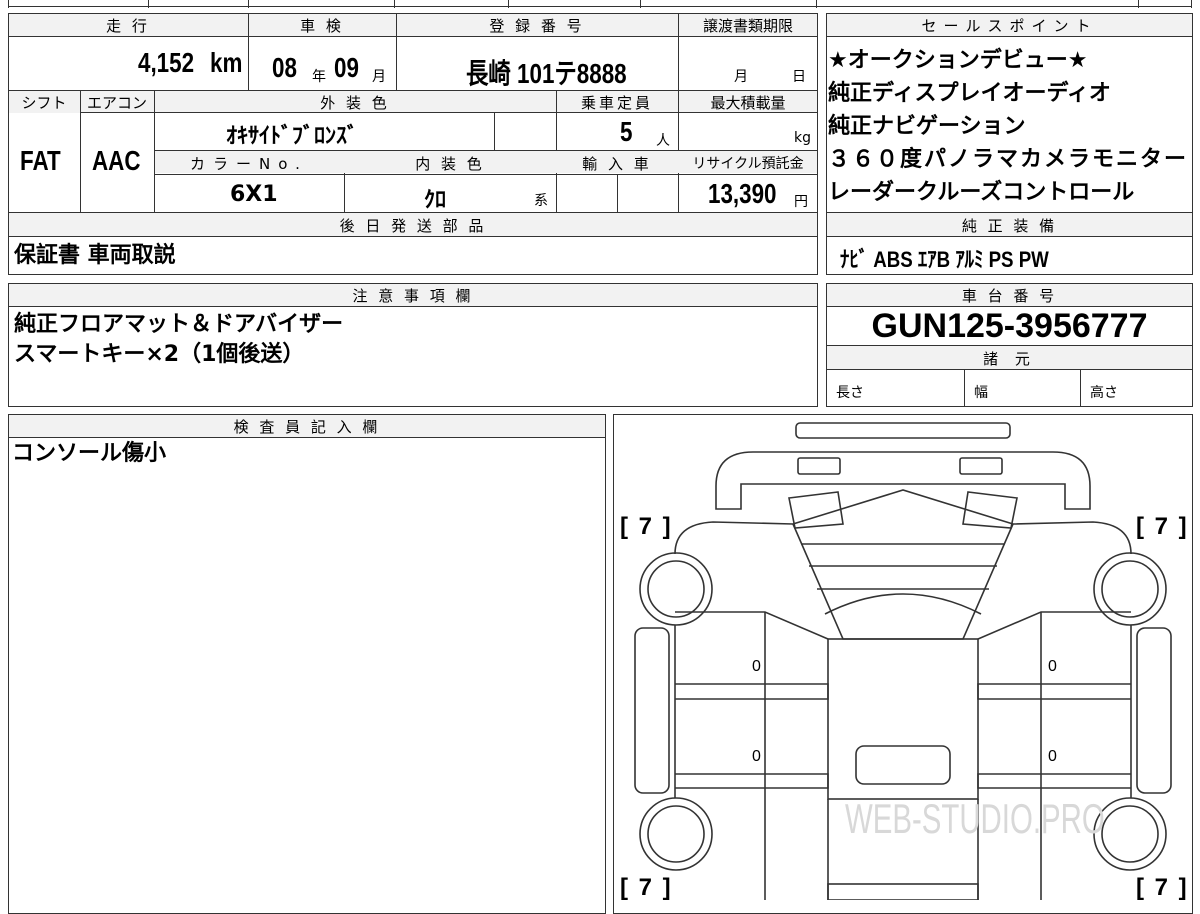 The height and width of the screenshot is (914, 1200). I want to click on max-load-unit: kg, so click(802, 138).